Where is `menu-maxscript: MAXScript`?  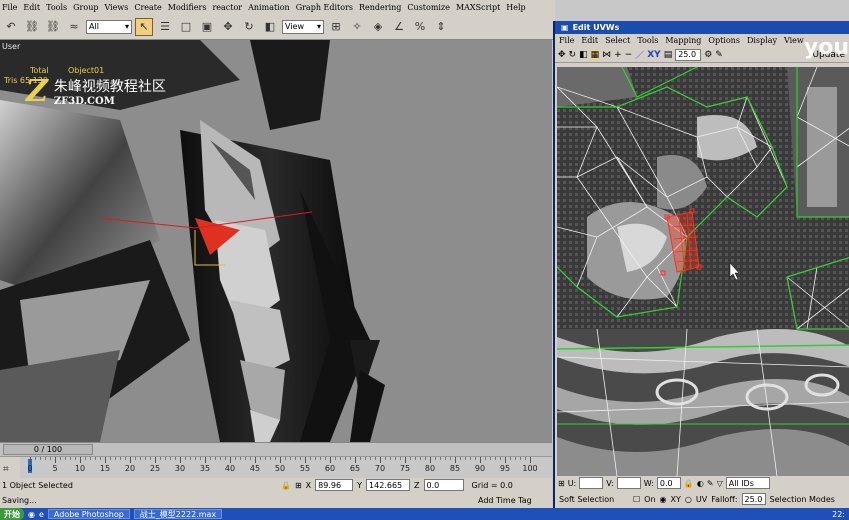 menu-maxscript: MAXScript is located at coordinates (478, 7).